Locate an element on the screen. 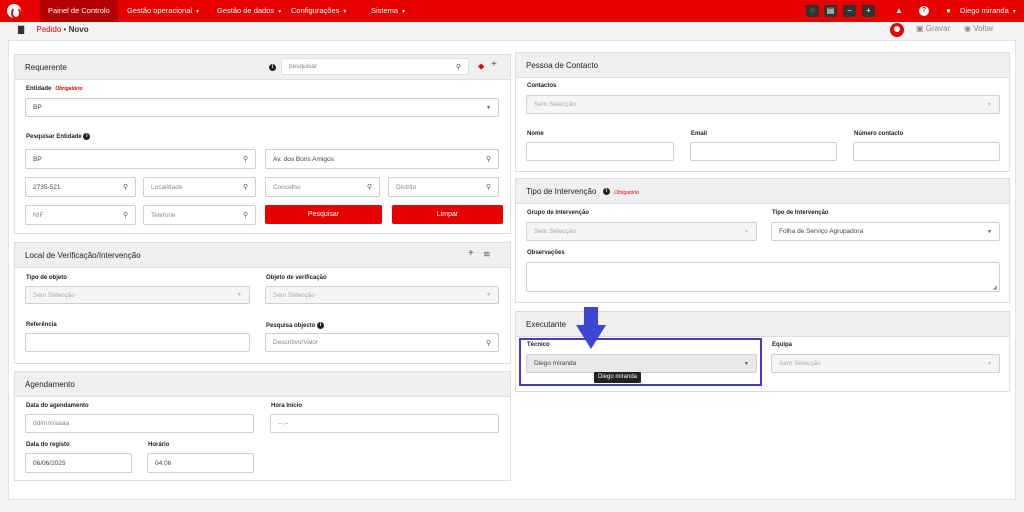 The width and height of the screenshot is (1024, 512). input-placeholder: dd/mm/aaaa is located at coordinates (51, 423).